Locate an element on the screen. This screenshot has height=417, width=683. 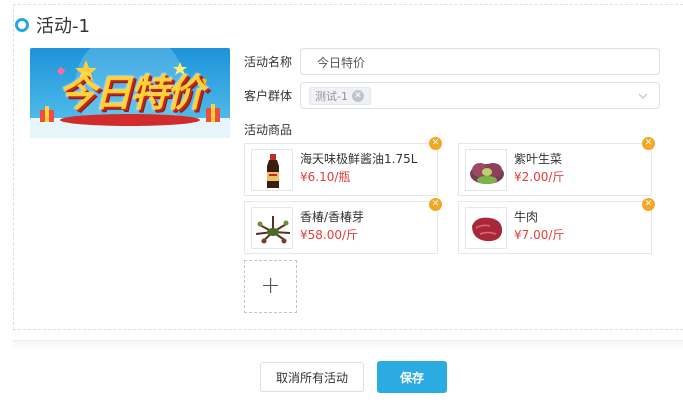
activity-title: 活动-1 is located at coordinates (63, 26).